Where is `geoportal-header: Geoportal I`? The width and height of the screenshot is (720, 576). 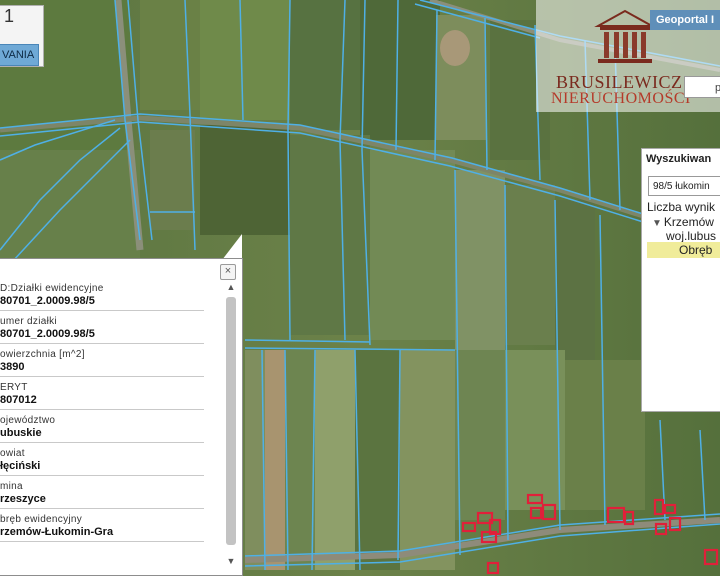
geoportal-header: Geoportal I is located at coordinates (685, 20).